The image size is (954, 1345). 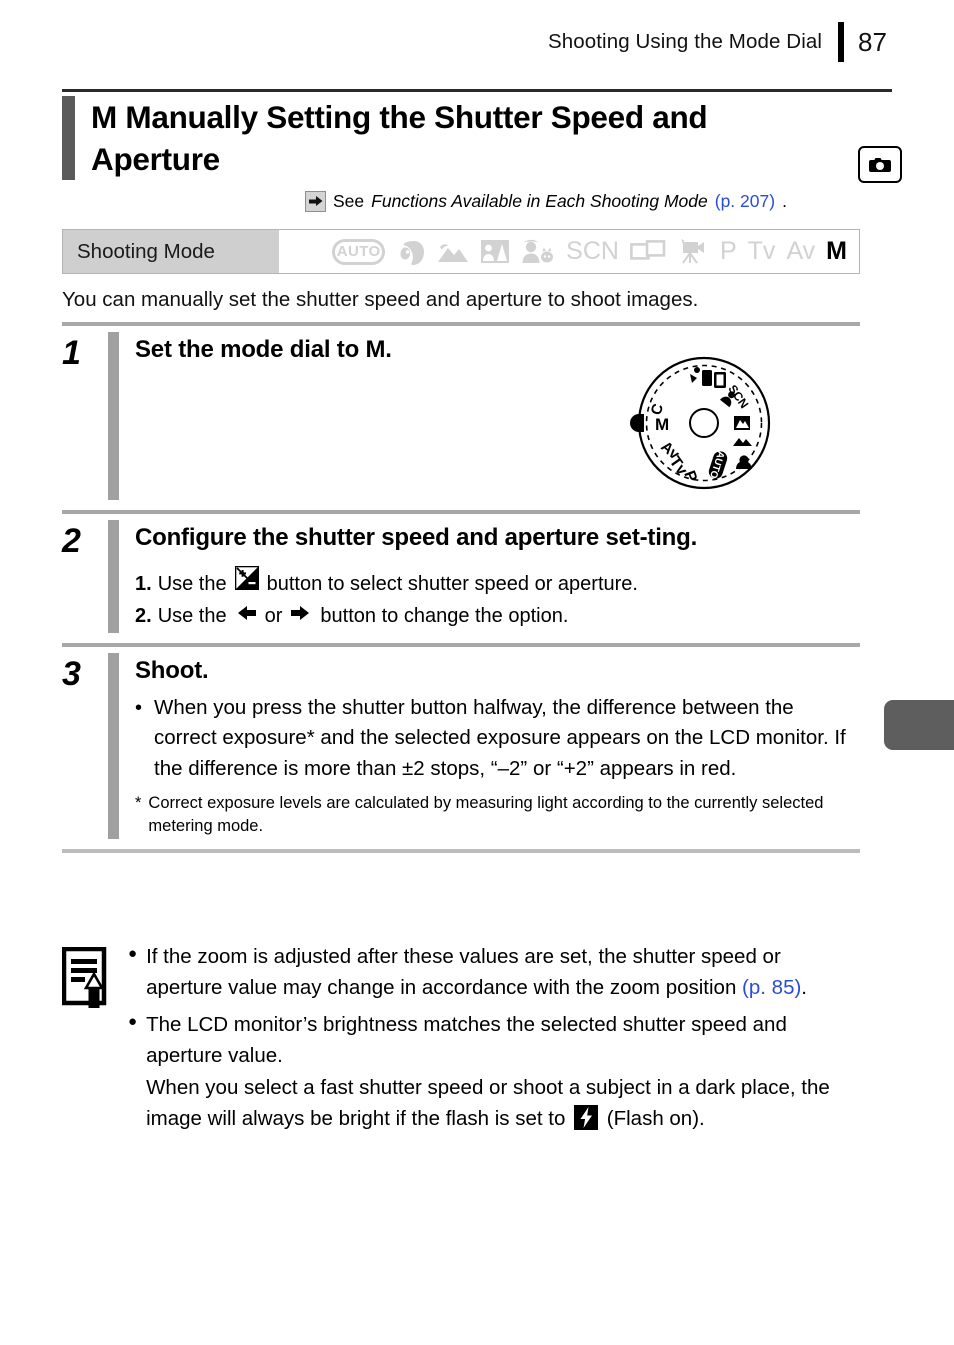 I want to click on memo-pencil-icon, so click(x=85, y=1040).